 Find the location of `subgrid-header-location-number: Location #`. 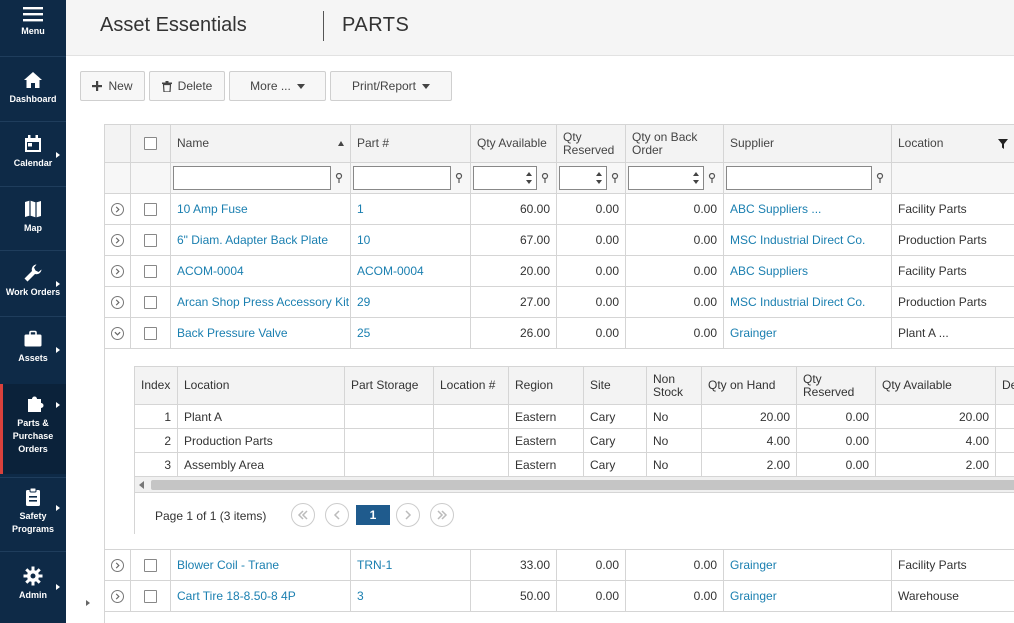

subgrid-header-location-number: Location # is located at coordinates (471, 386).